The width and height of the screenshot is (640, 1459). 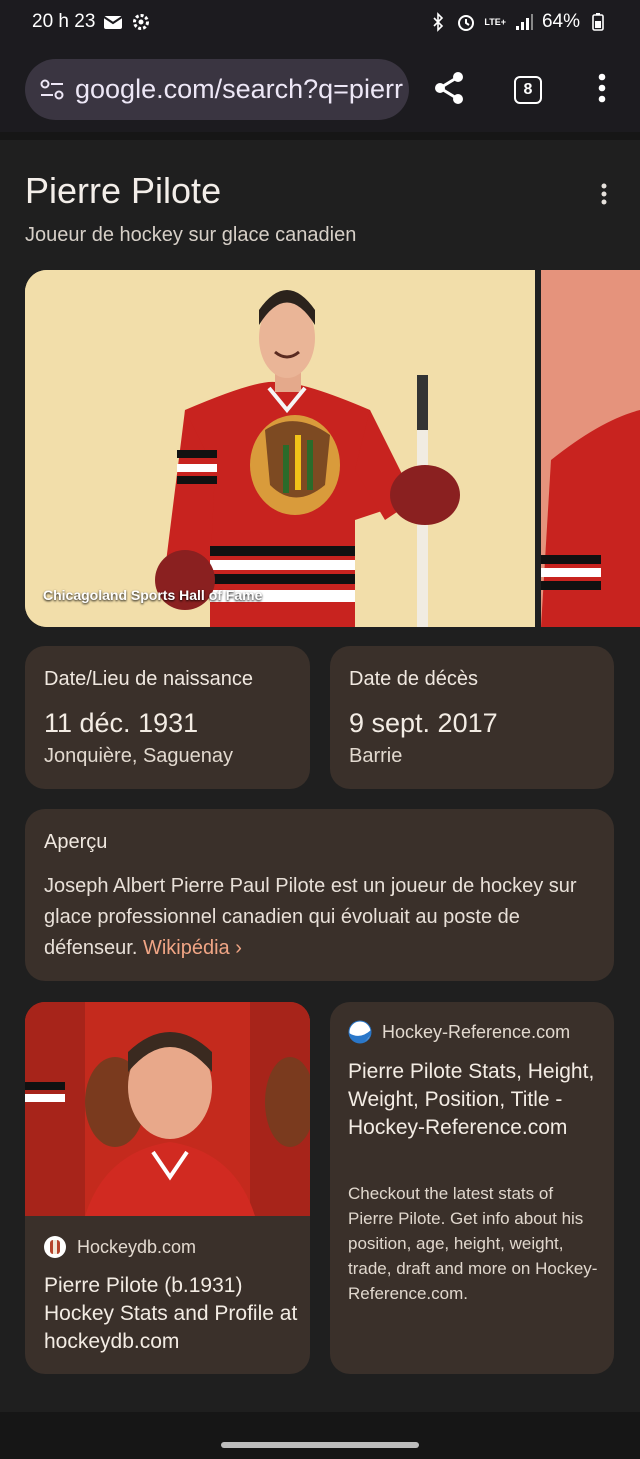 I want to click on battery-icon, so click(x=598, y=22).